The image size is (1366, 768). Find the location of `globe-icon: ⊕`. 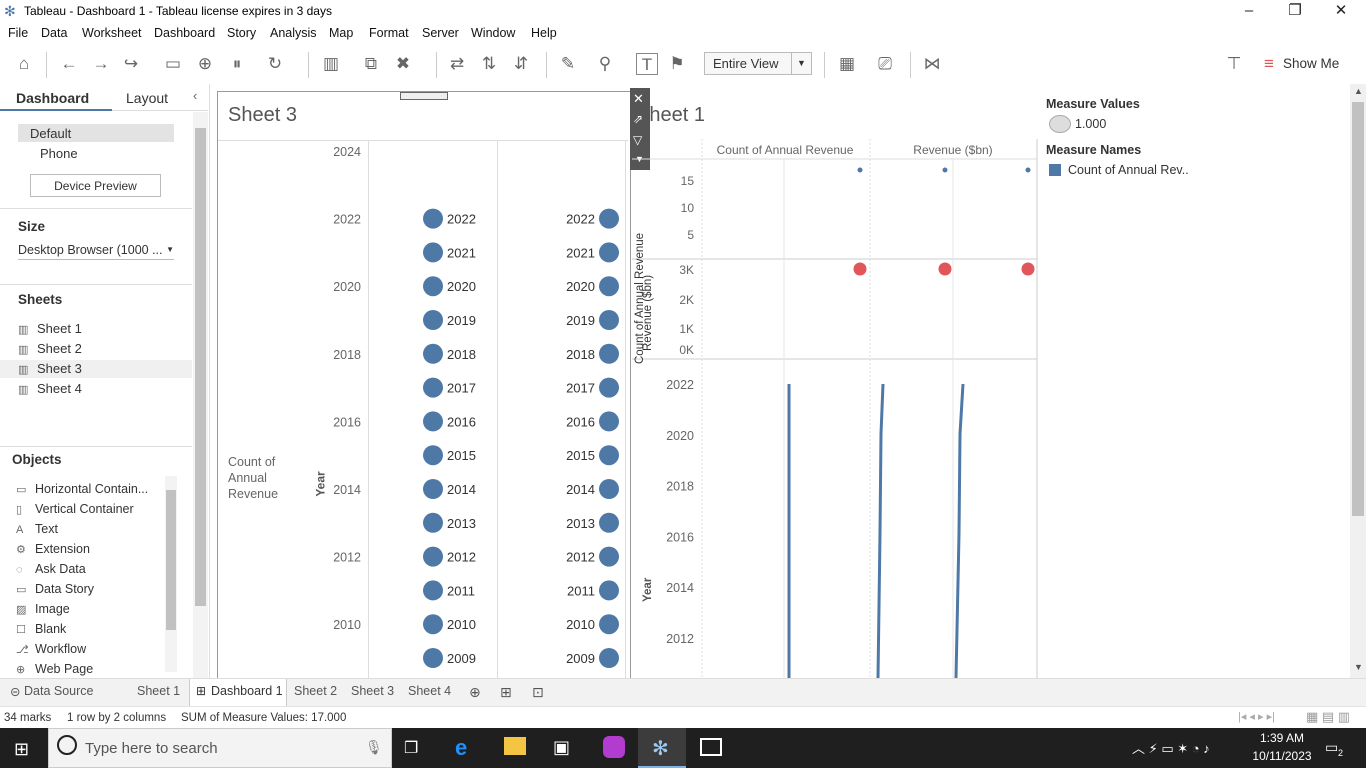

globe-icon: ⊕ is located at coordinates (21, 670).